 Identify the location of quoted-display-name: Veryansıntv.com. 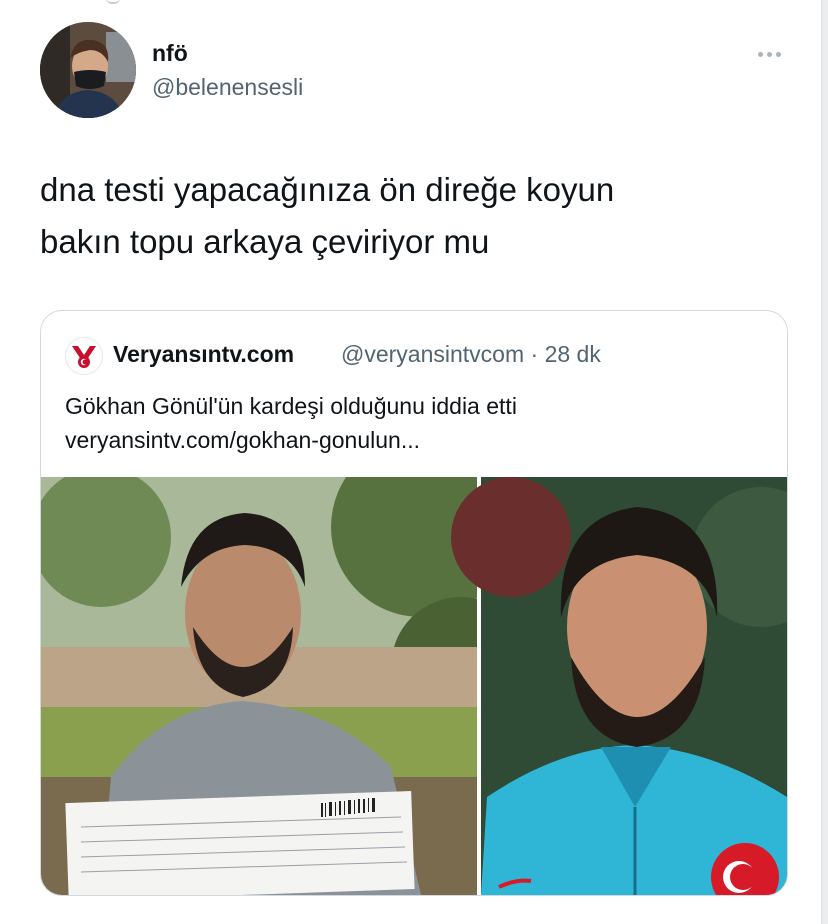
(203, 354).